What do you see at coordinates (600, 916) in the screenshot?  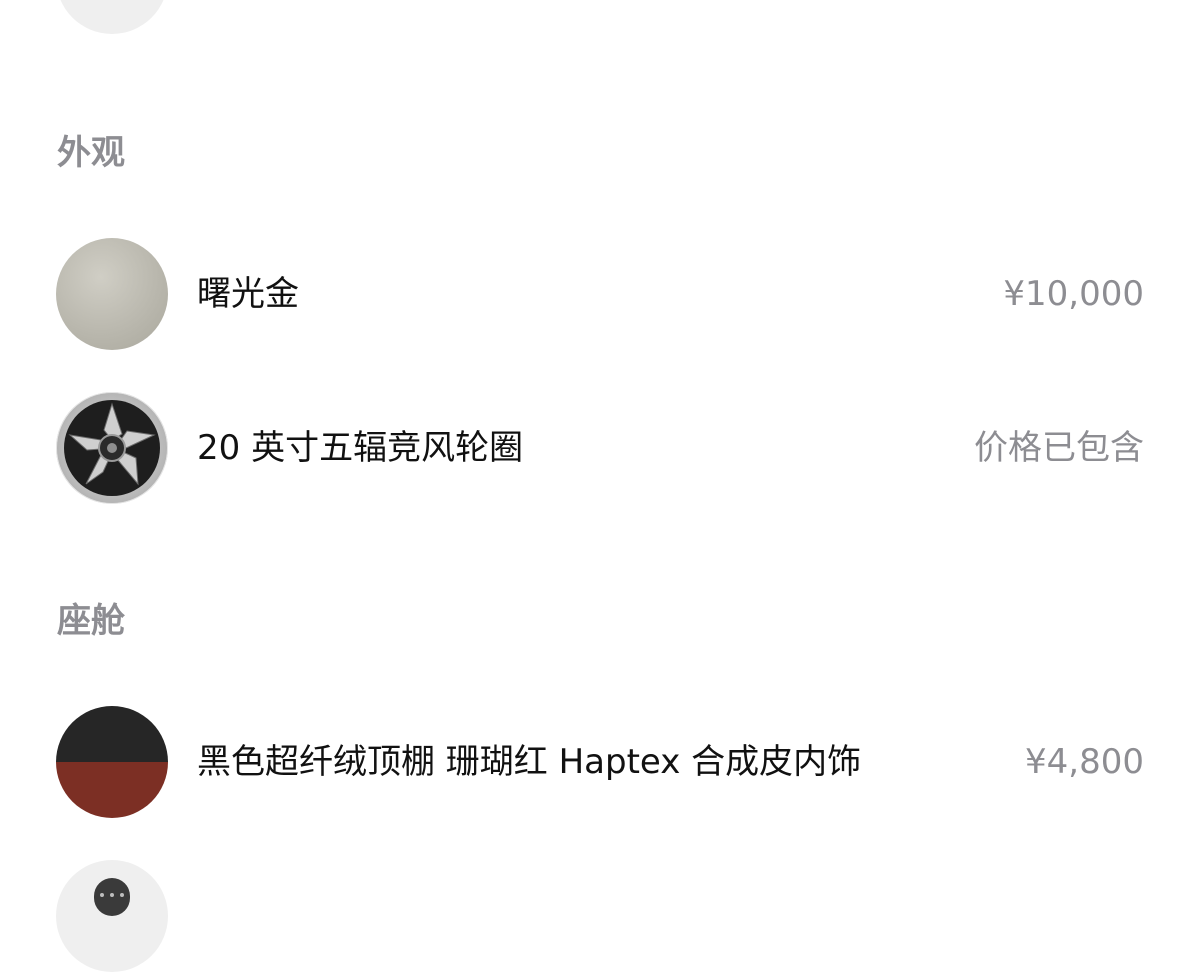 I see `cabin-item-next` at bounding box center [600, 916].